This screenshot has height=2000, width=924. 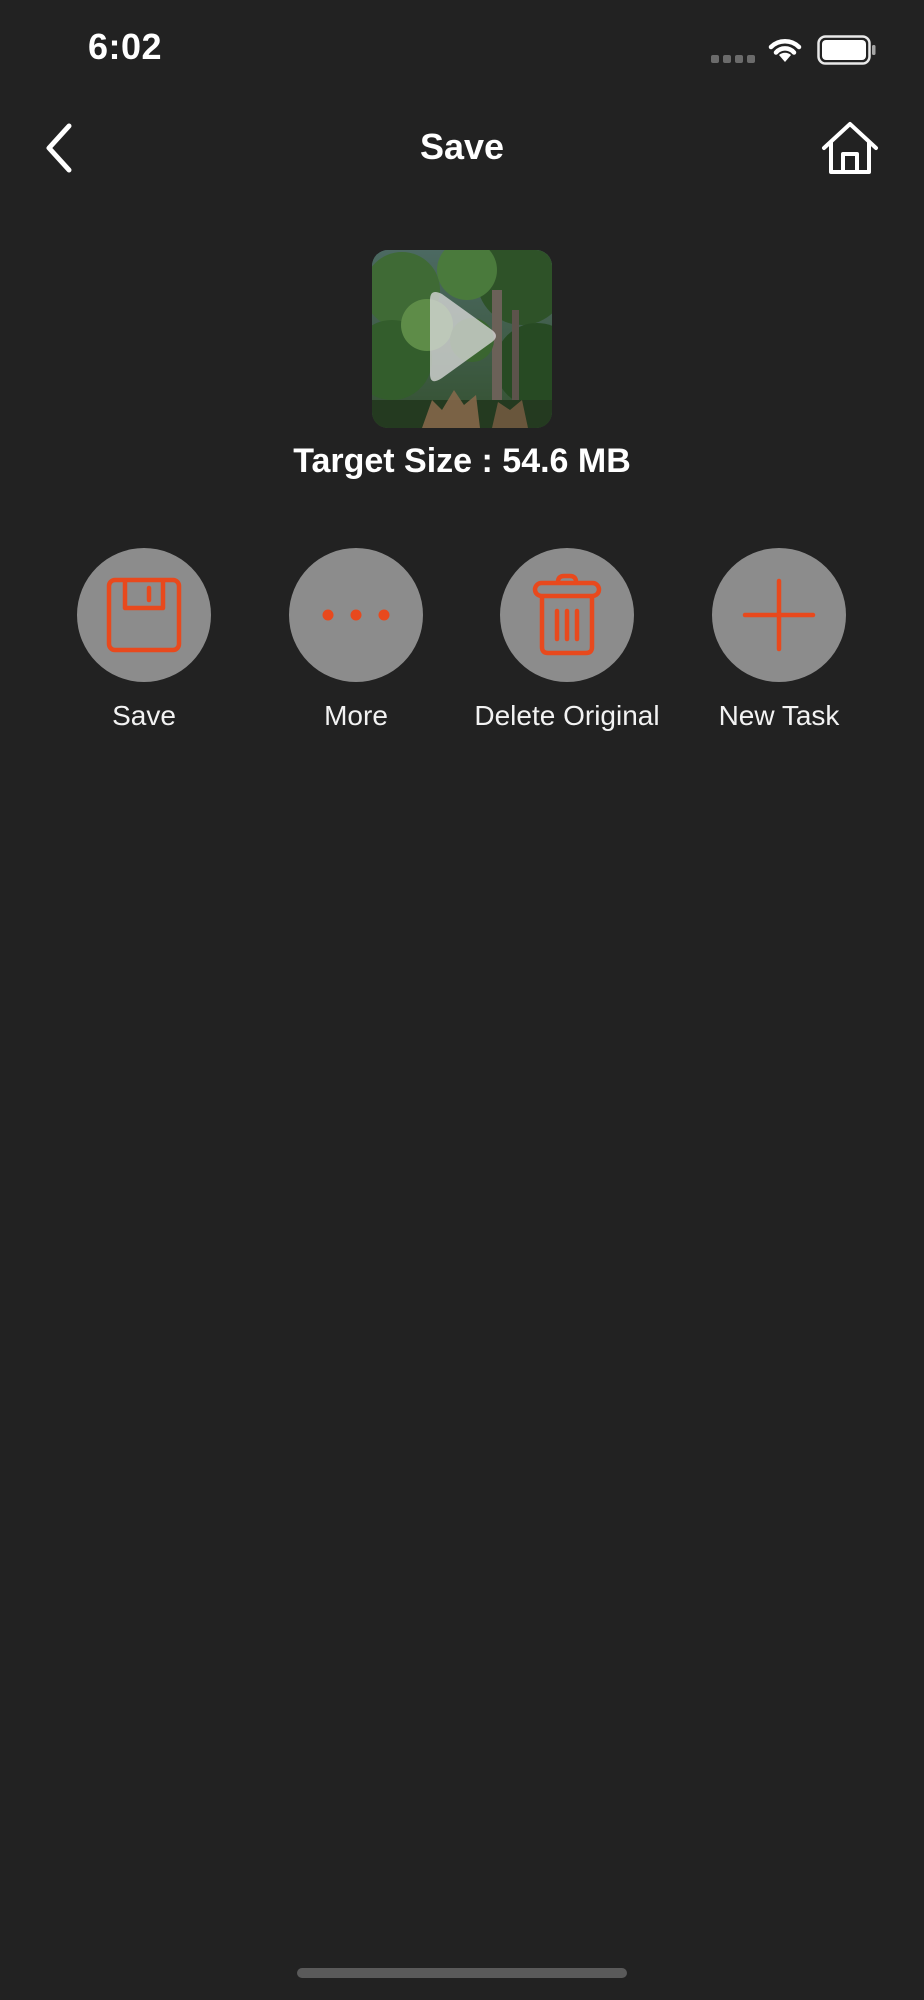 I want to click on delete-original-button, so click(x=567, y=615).